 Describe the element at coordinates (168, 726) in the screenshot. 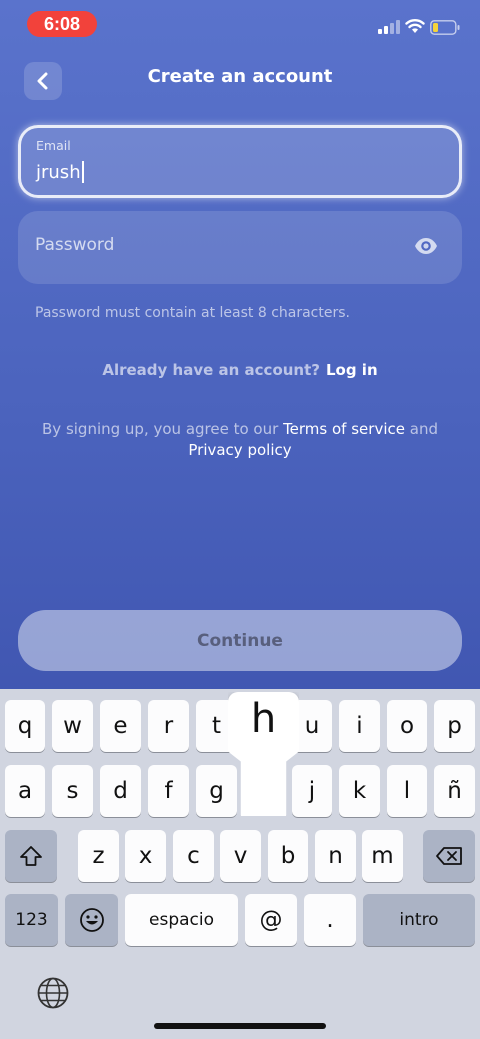

I see `key-r: r` at that location.